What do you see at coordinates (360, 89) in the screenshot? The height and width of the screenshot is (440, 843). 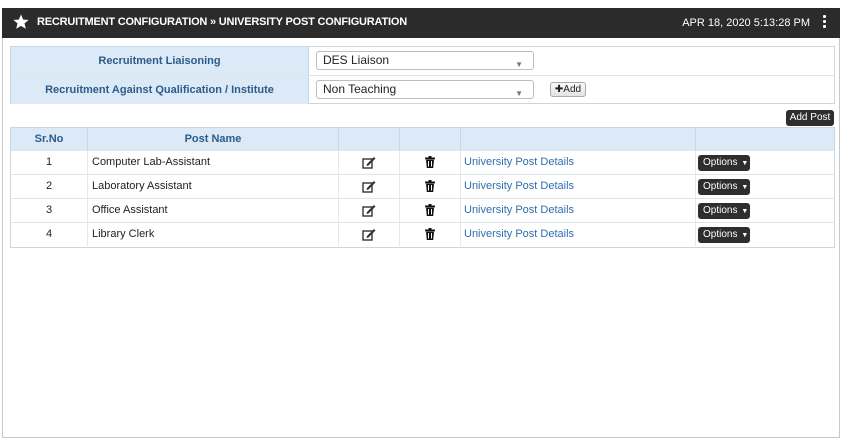 I see `qualification-select-value: Non Teaching` at bounding box center [360, 89].